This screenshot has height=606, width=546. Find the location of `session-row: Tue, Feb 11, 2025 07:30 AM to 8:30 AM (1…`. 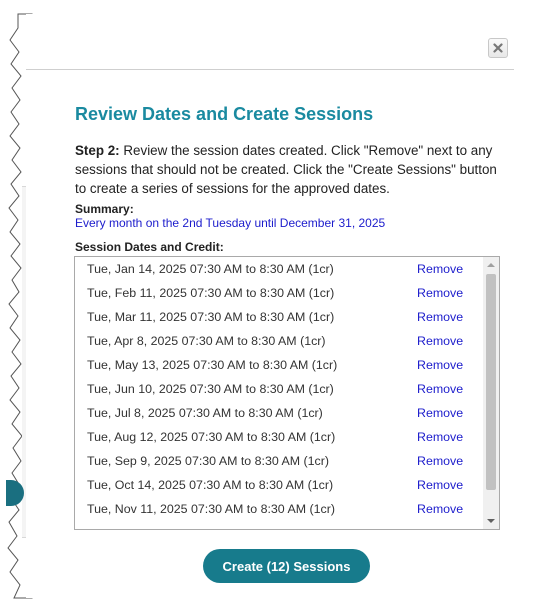

session-row: Tue, Feb 11, 2025 07:30 AM to 8:30 AM (1… is located at coordinates (279, 293).